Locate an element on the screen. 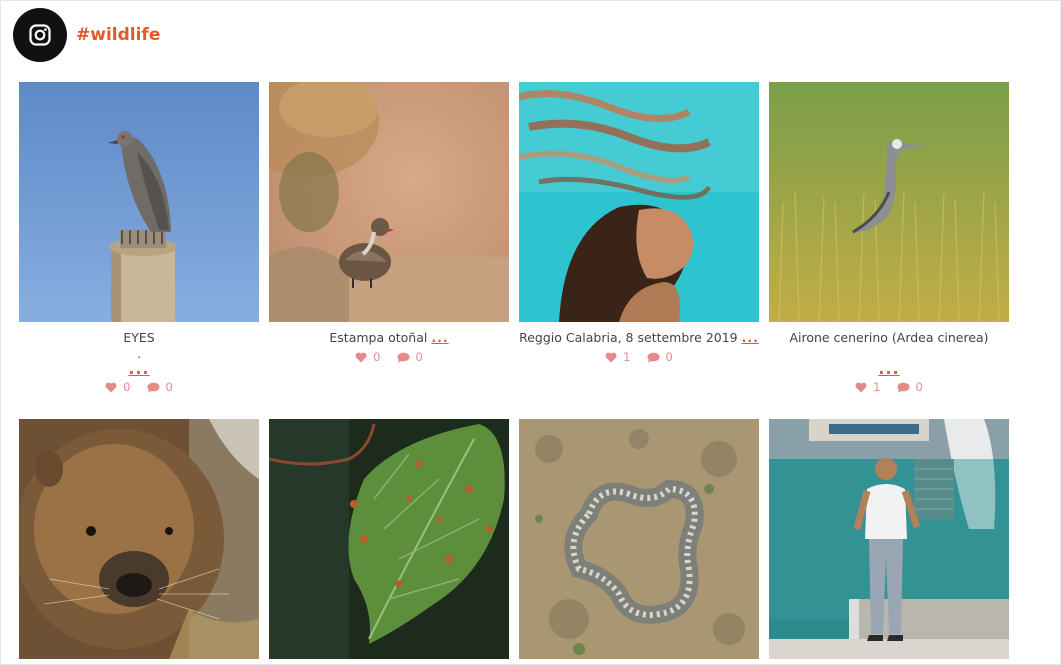 This screenshot has width=1061, height=665. nutria-image is located at coordinates (139, 539).